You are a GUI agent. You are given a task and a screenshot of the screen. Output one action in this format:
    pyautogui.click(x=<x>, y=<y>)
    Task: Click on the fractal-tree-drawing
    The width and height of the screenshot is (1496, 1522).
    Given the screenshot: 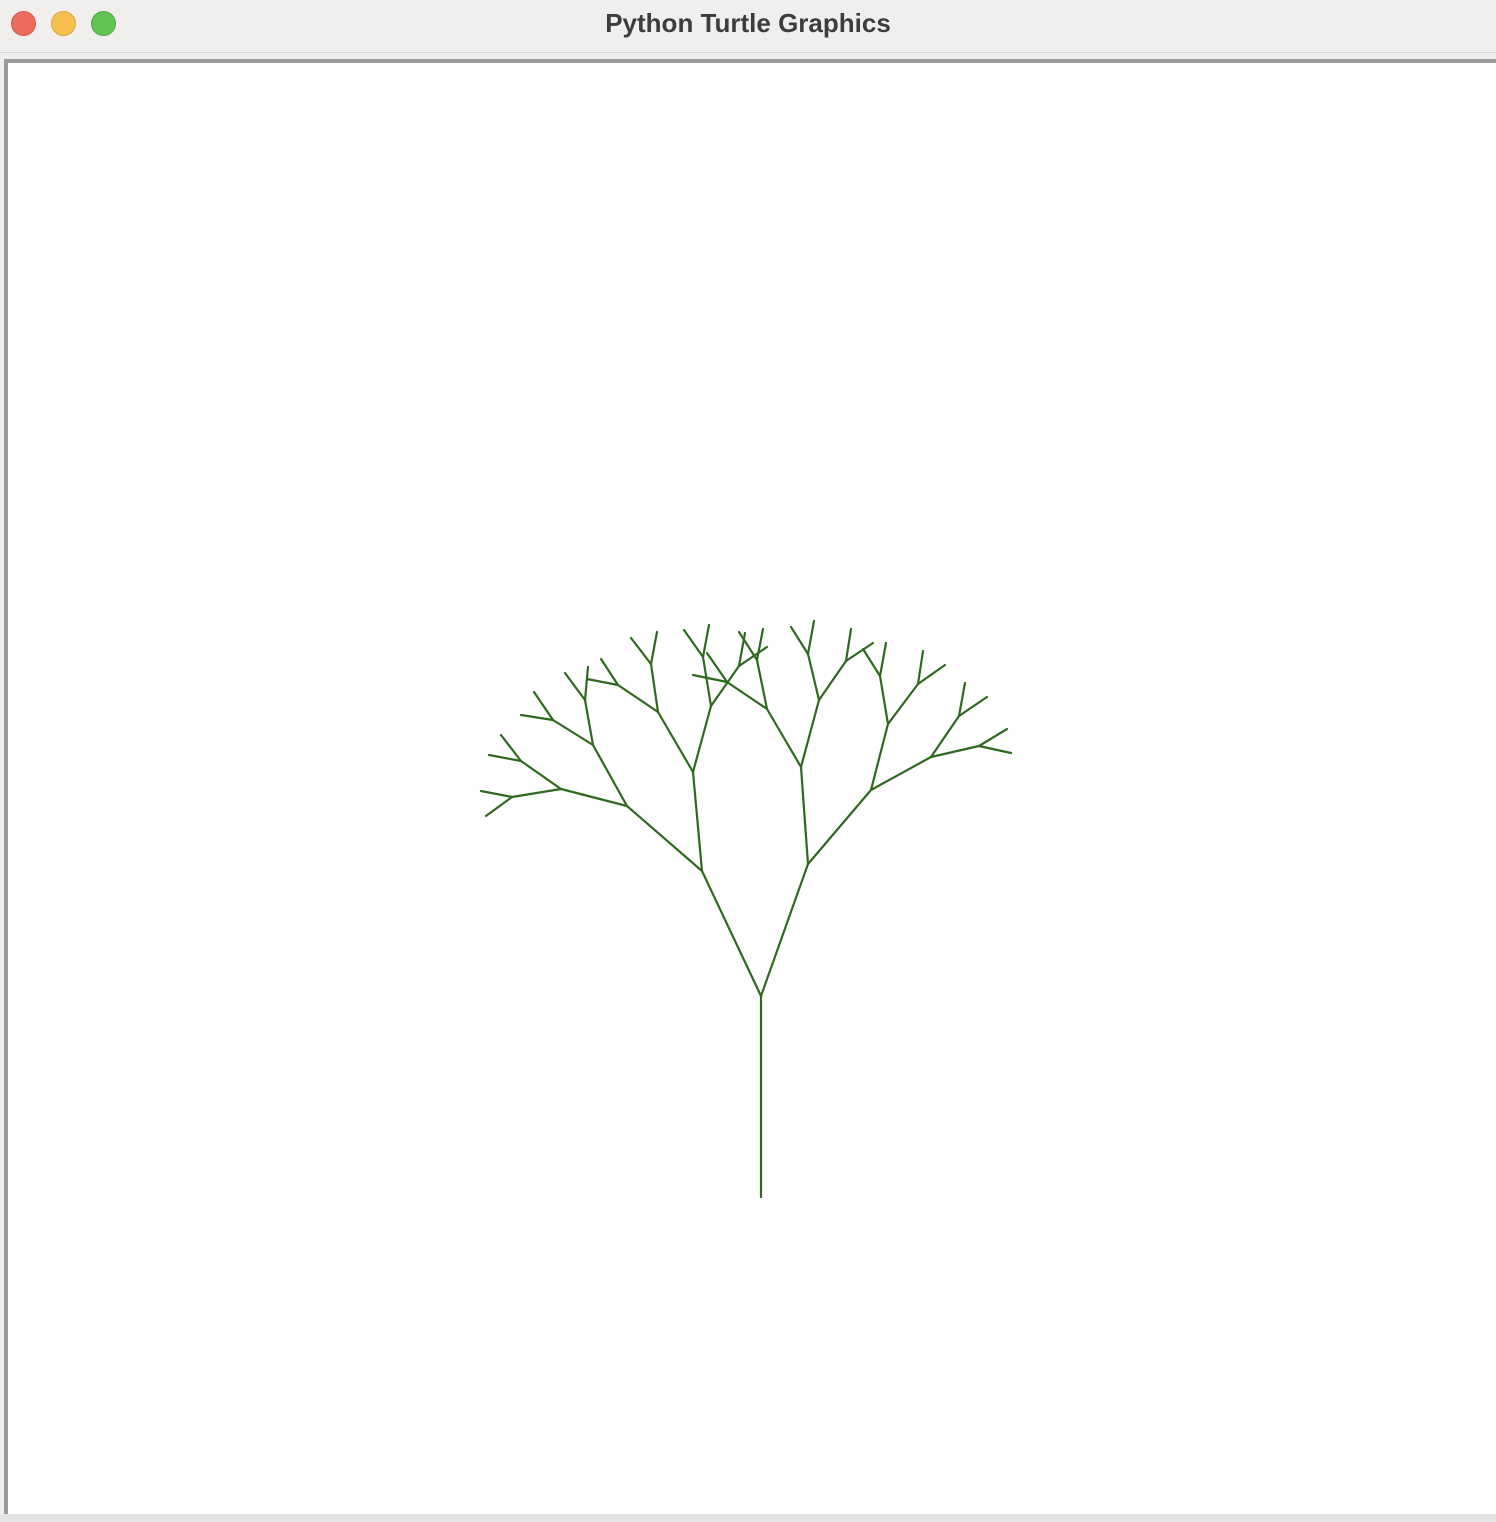 What is the action you would take?
    pyautogui.click(x=746, y=909)
    